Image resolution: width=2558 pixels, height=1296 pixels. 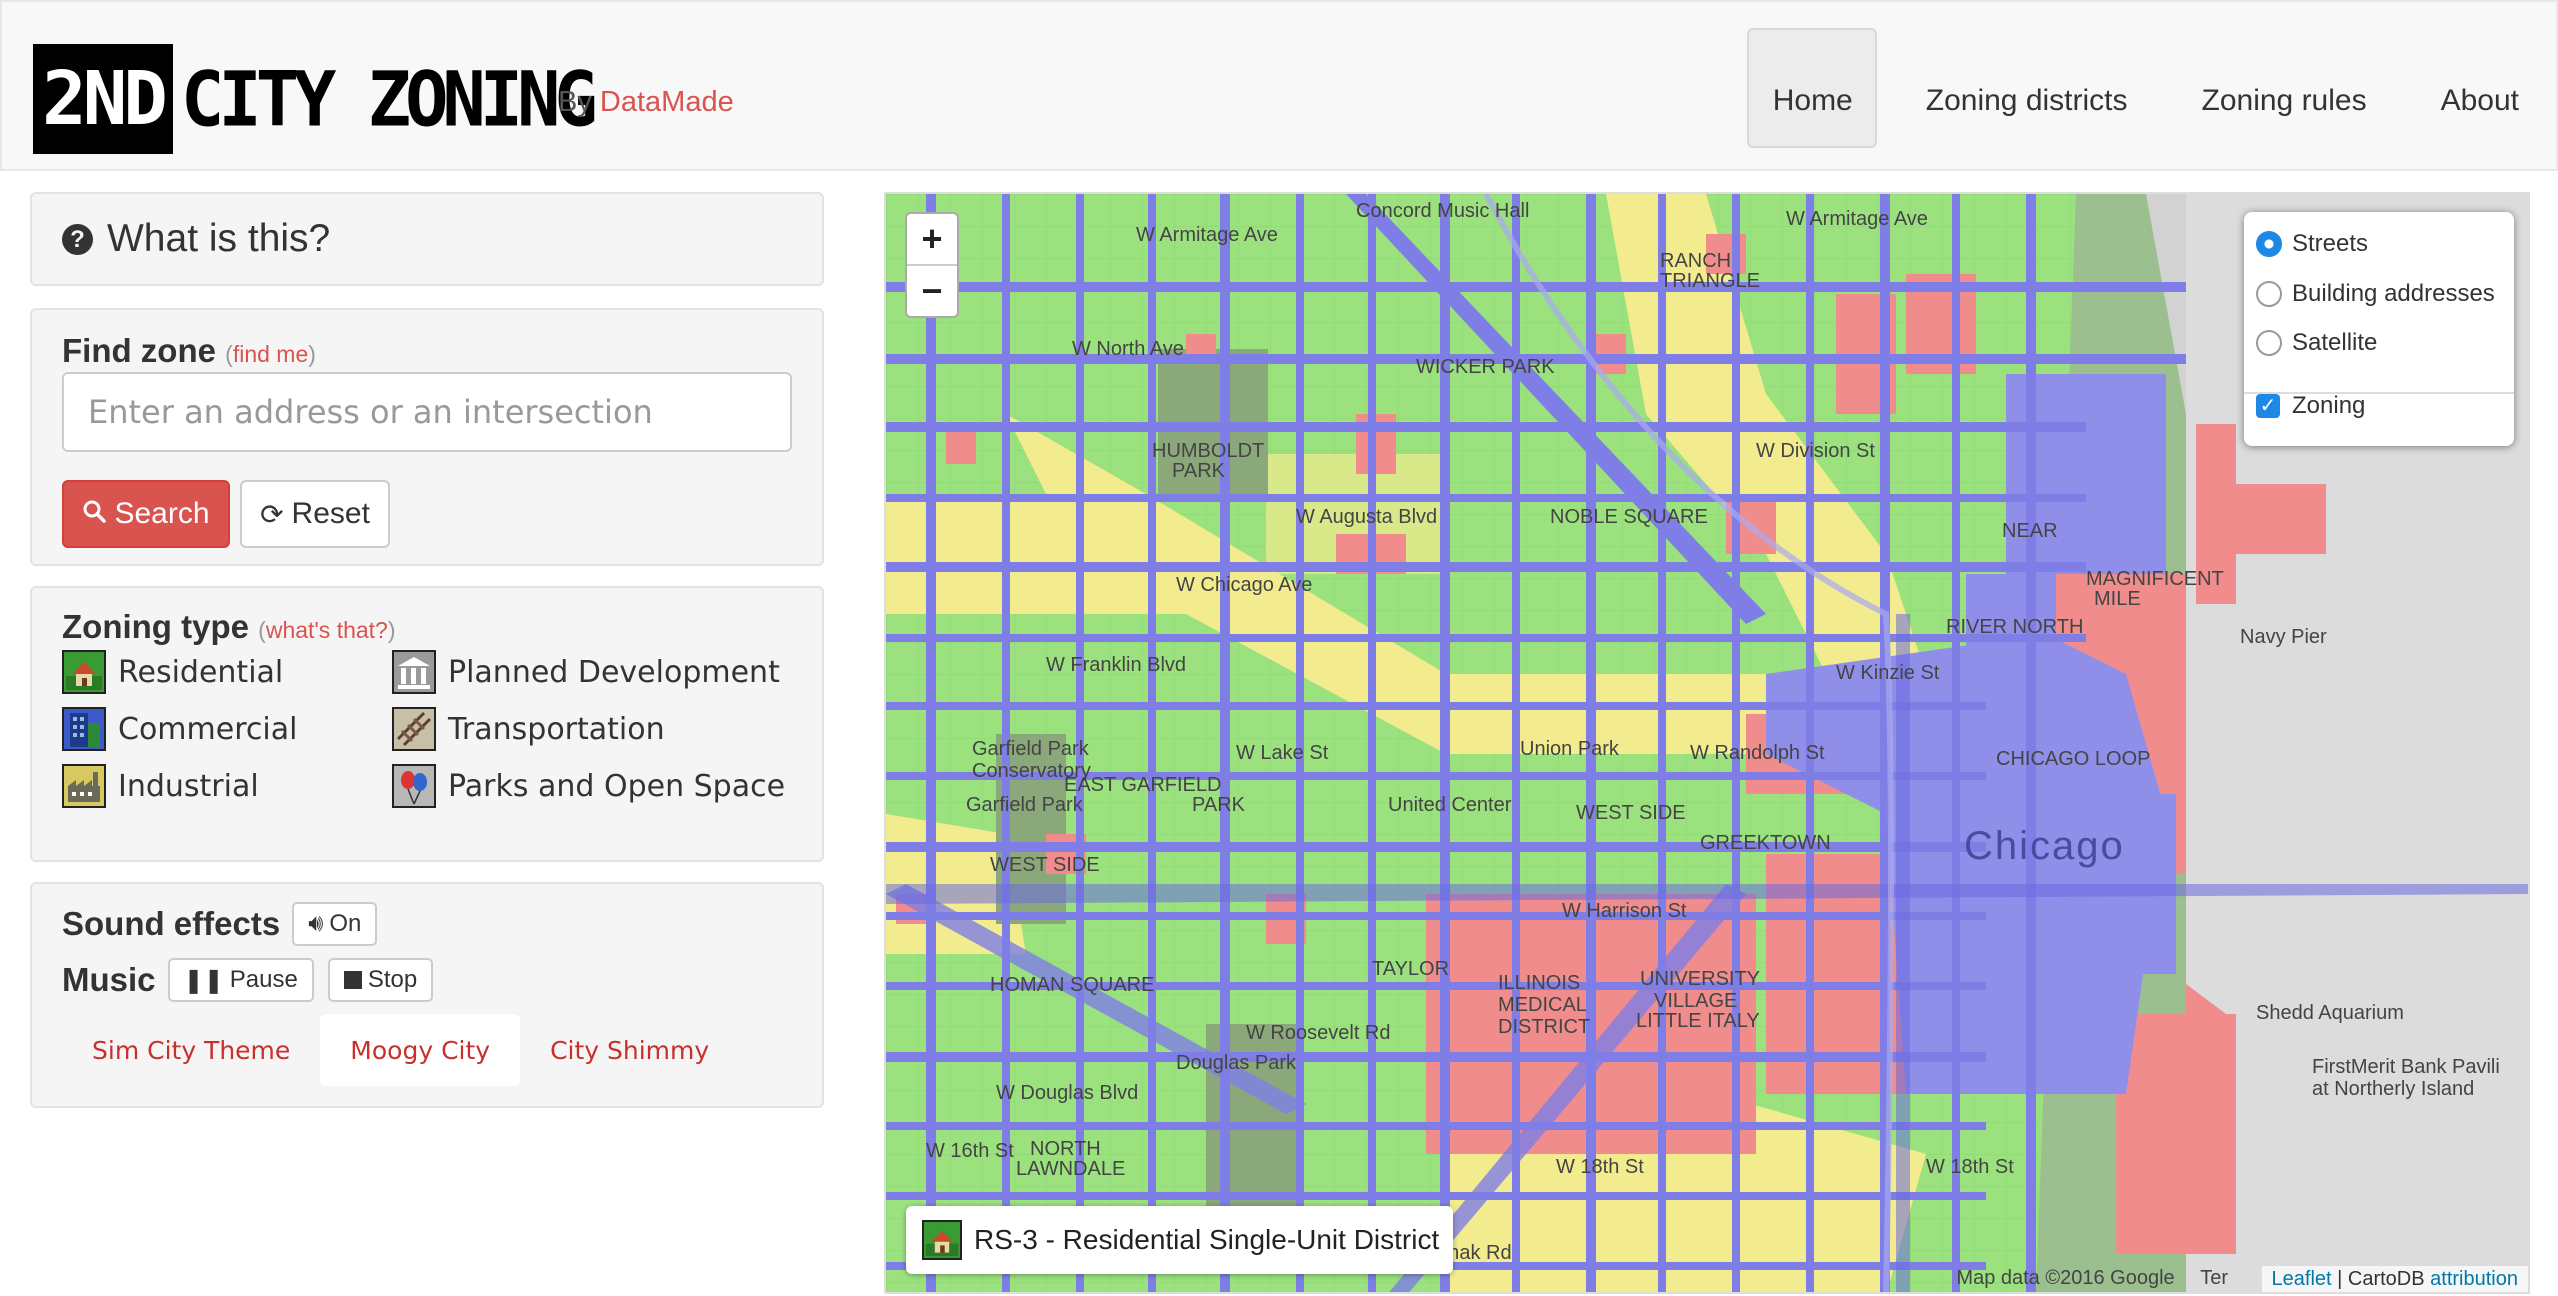 I want to click on label-east-garfield-park: PARK, so click(x=1218, y=805).